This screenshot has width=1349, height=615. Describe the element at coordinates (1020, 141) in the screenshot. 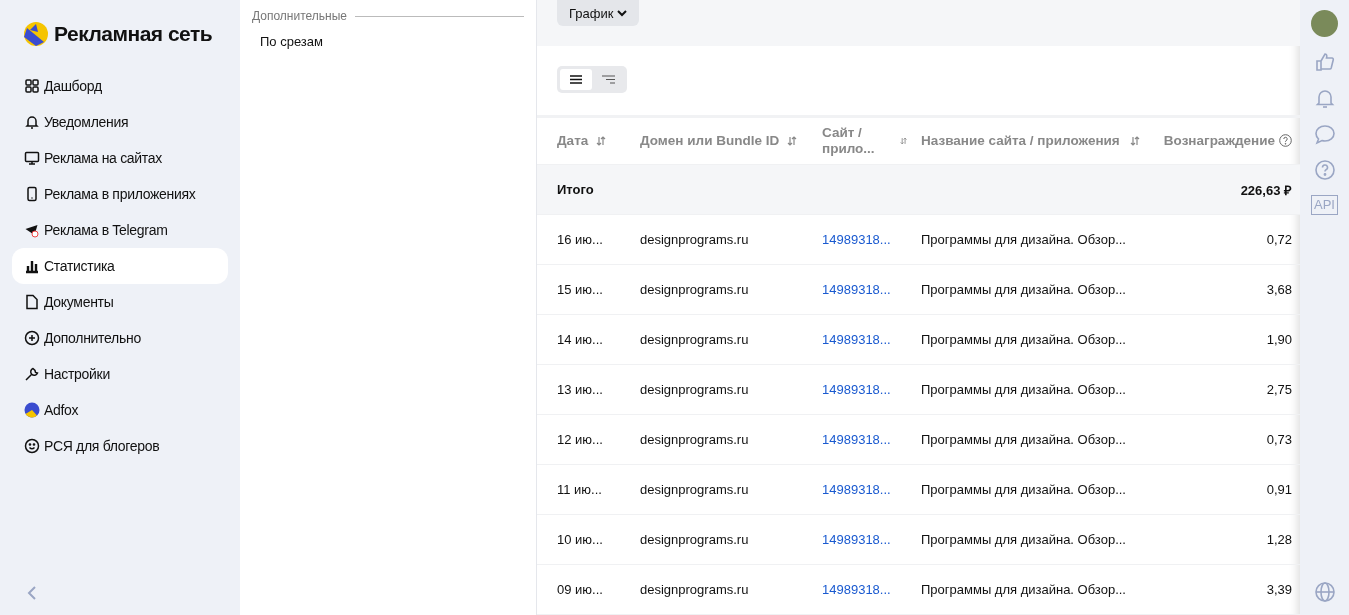

I see `column-header: Название сайта / приложения` at that location.